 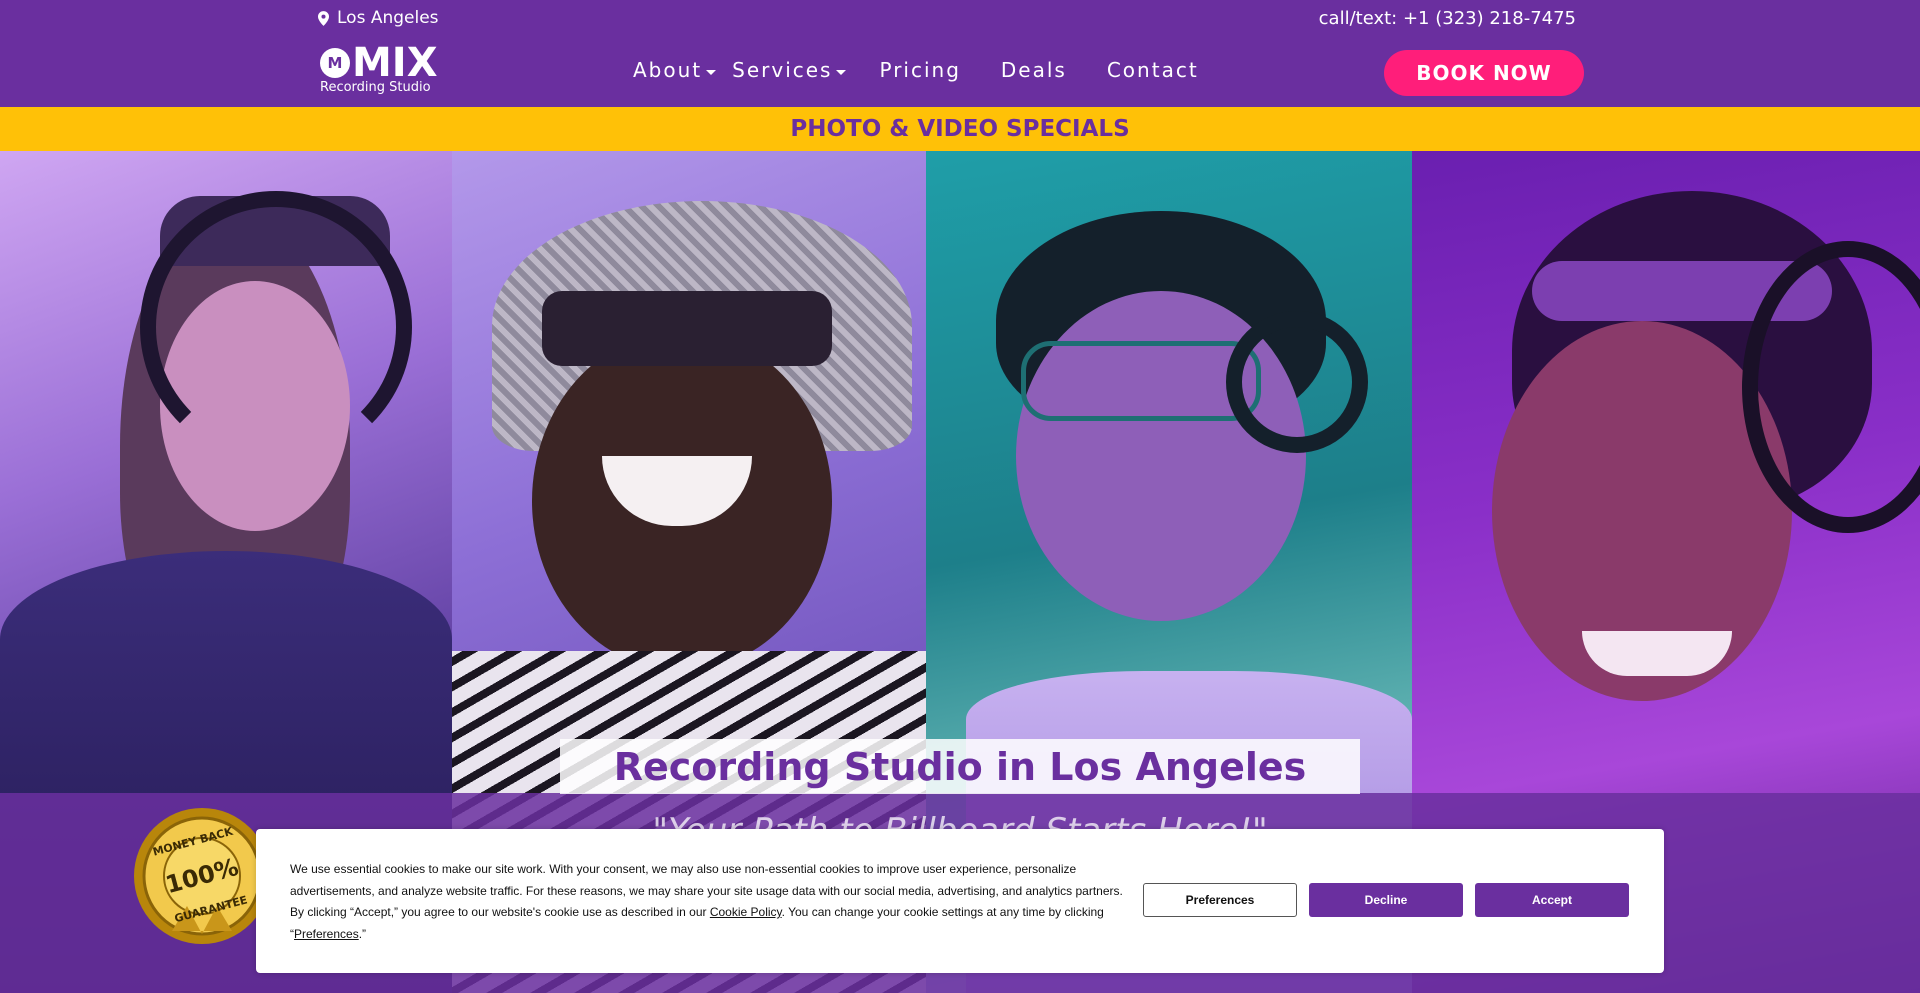 I want to click on nav-about: About, so click(x=675, y=70).